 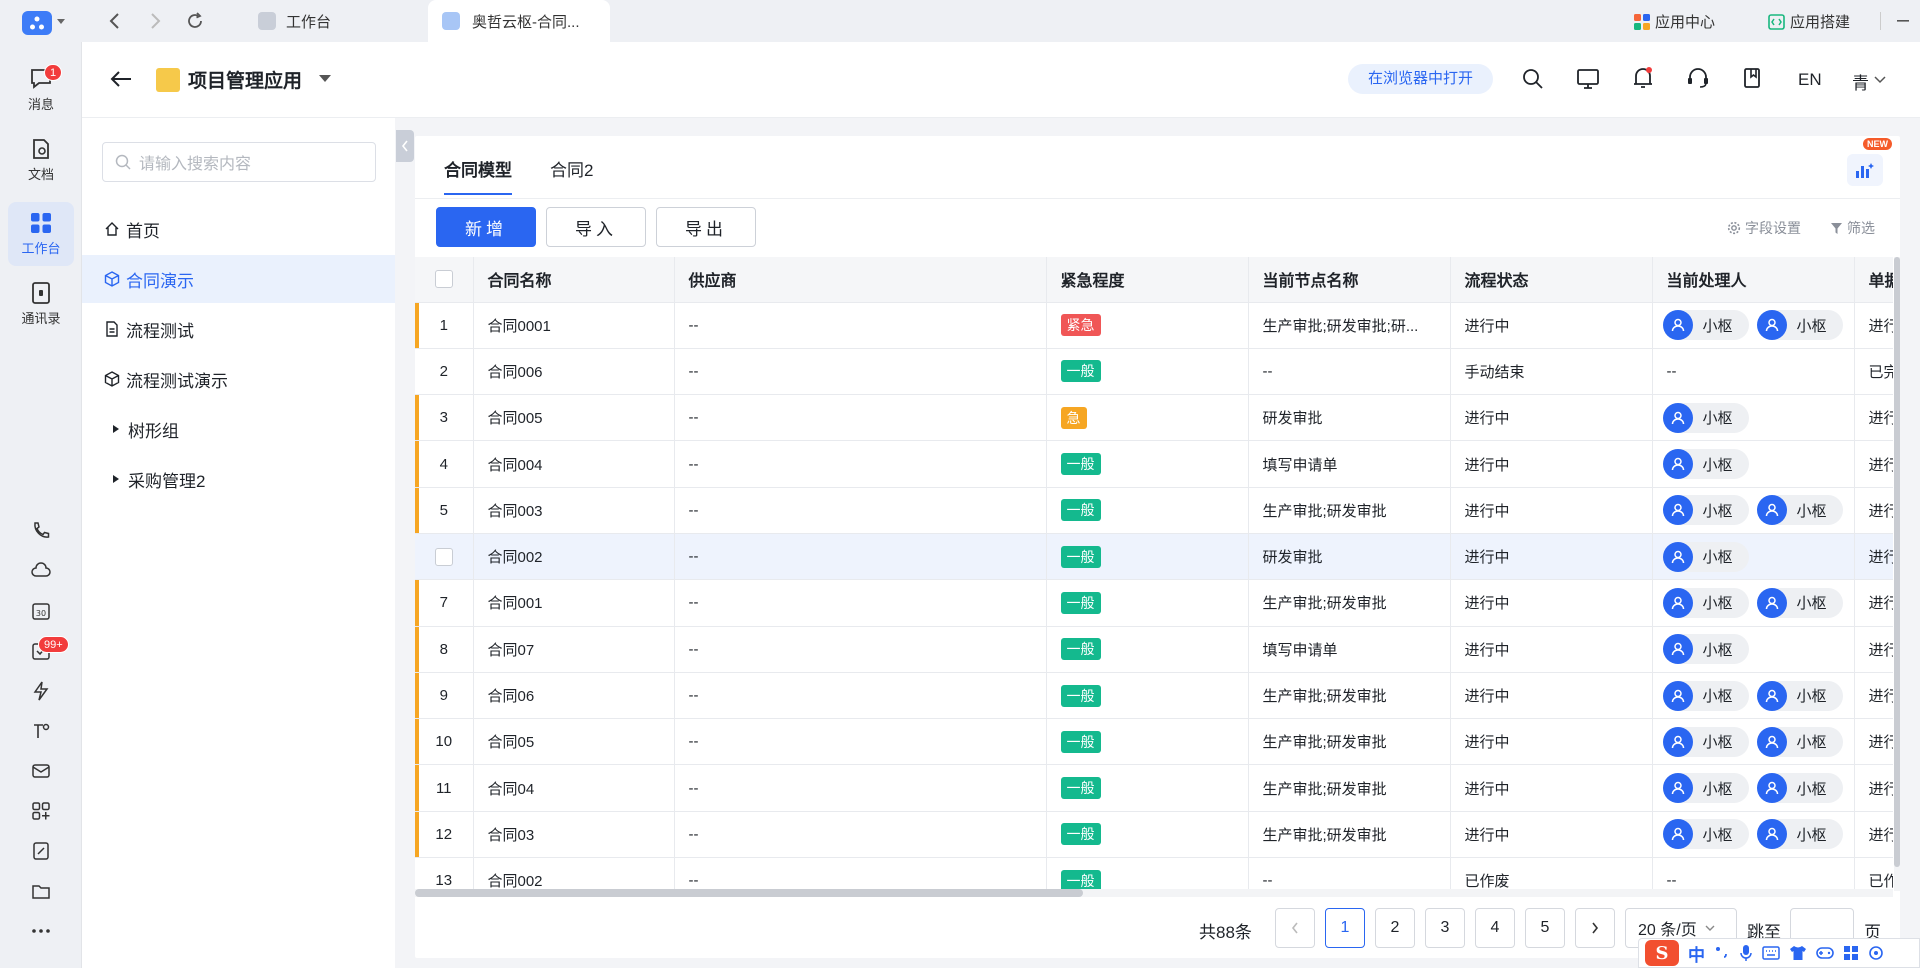 What do you see at coordinates (1154, 874) in the screenshot?
I see `table-row: 13合同002--一般--已作废--已作` at bounding box center [1154, 874].